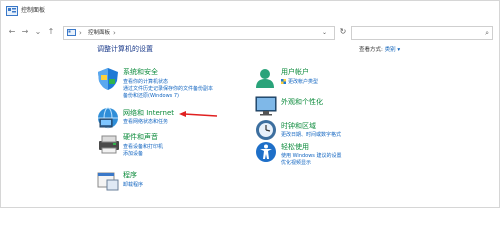 This screenshot has height=240, width=500. What do you see at coordinates (140, 137) in the screenshot?
I see `hardware-sound-title: 硬件和声音` at bounding box center [140, 137].